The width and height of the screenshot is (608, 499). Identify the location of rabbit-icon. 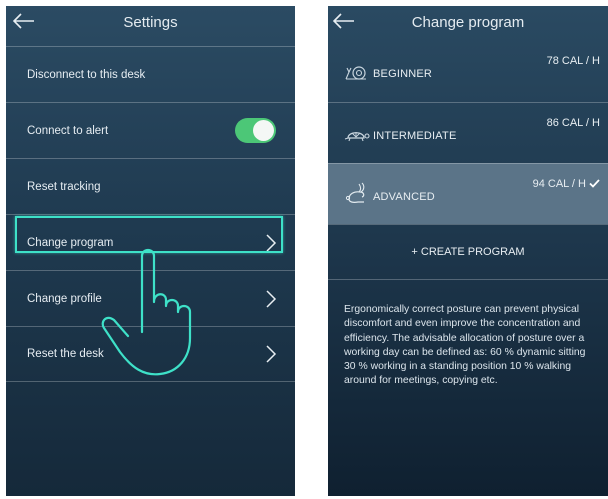
(355, 192).